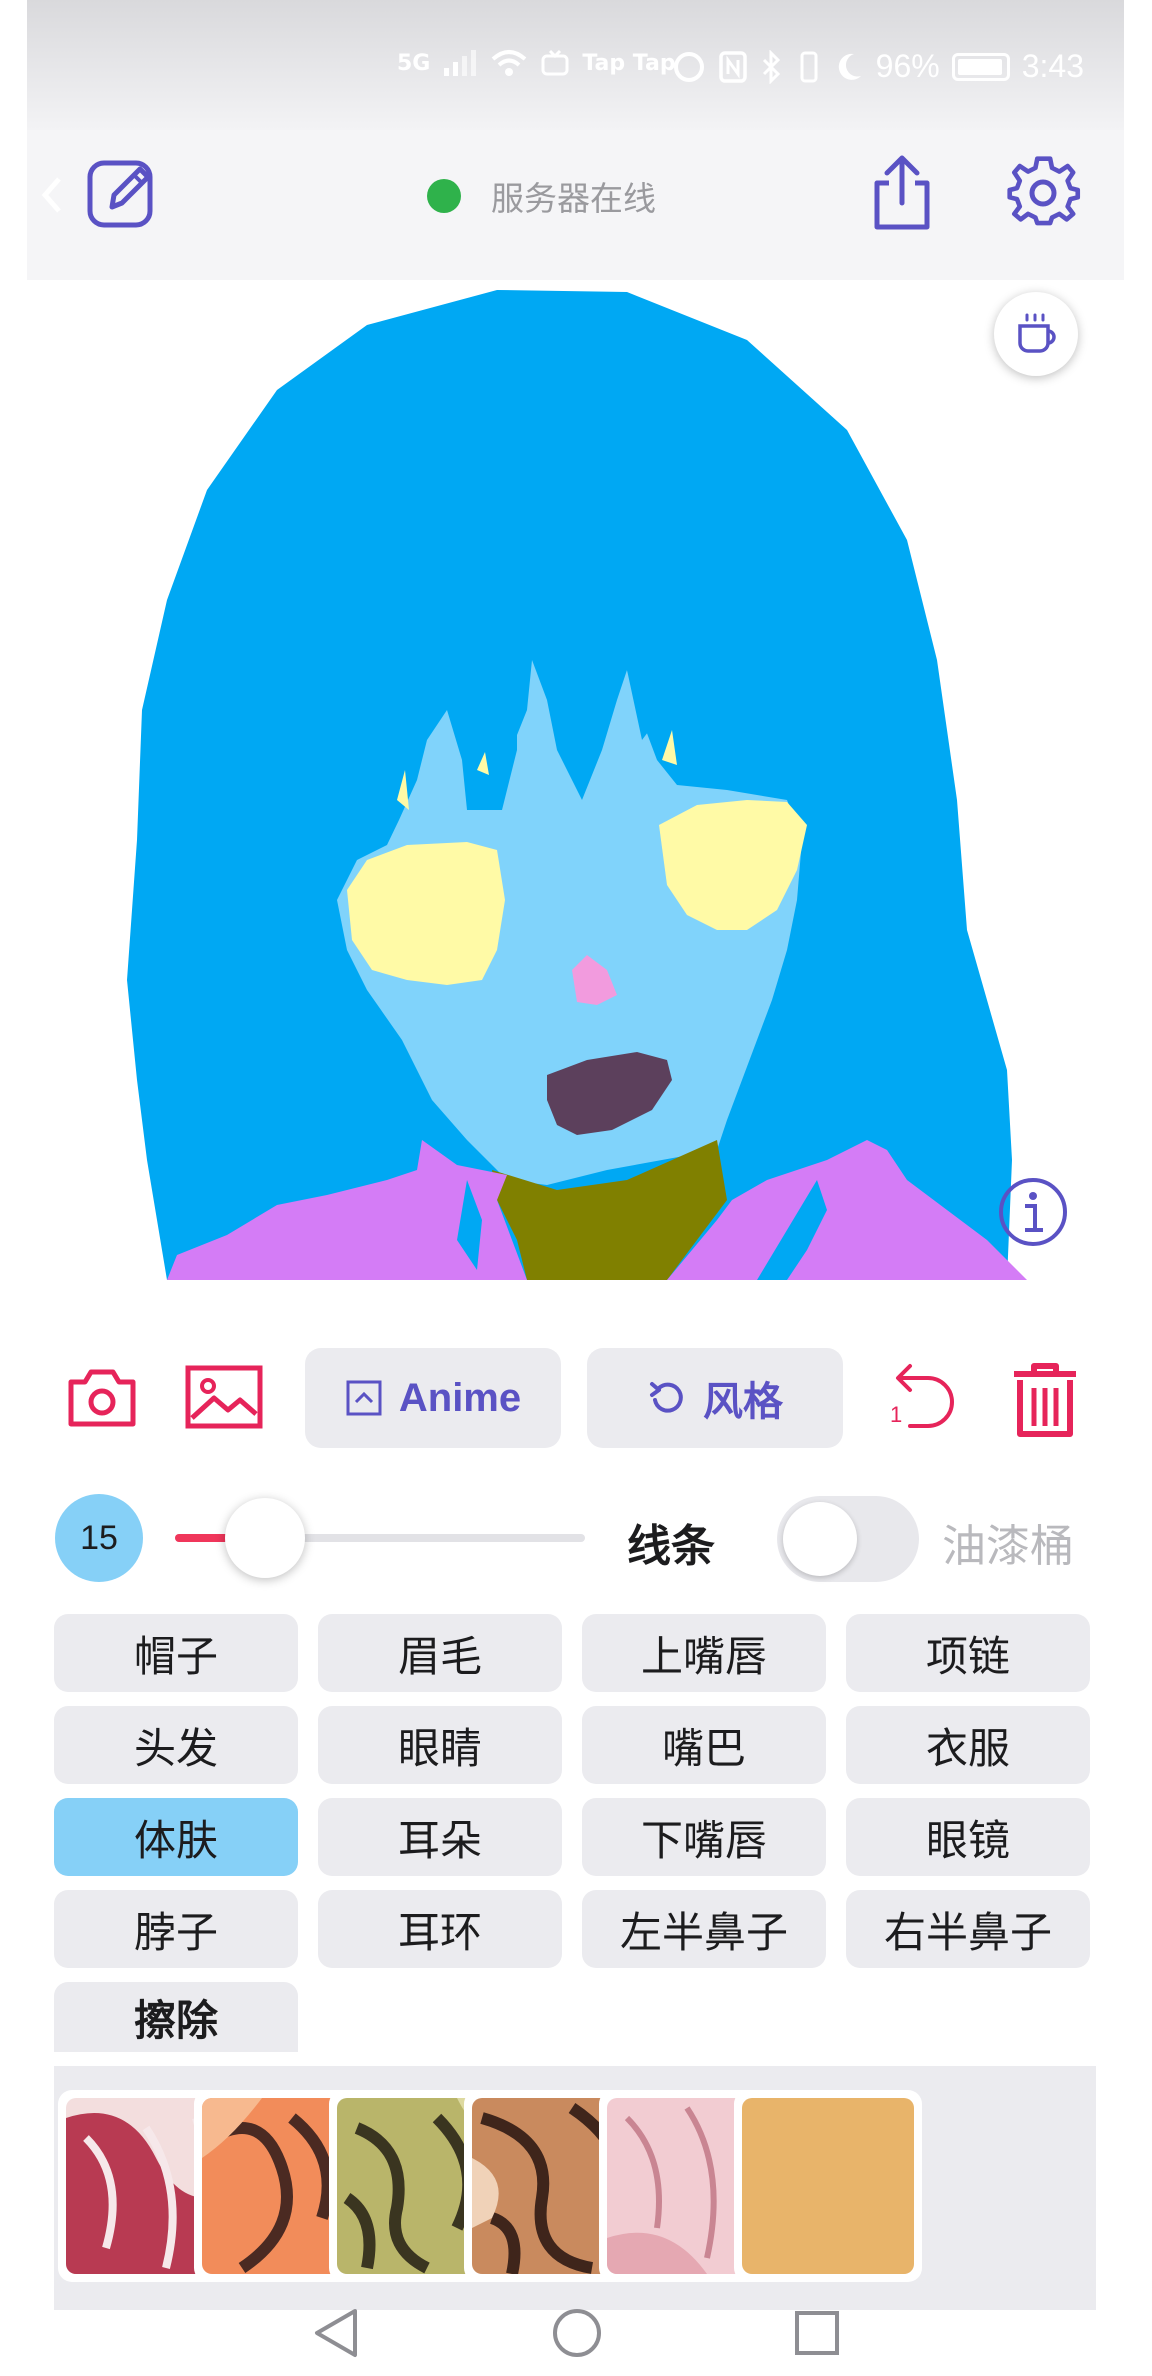  Describe the element at coordinates (629, 63) in the screenshot. I see `app-notification-label: Tap Tap` at that location.